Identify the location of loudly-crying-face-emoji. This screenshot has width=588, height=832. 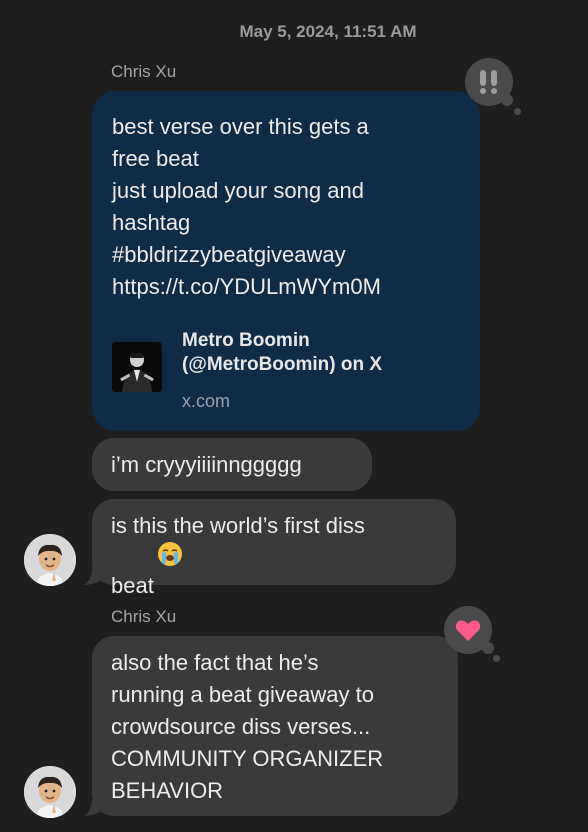
(169, 554).